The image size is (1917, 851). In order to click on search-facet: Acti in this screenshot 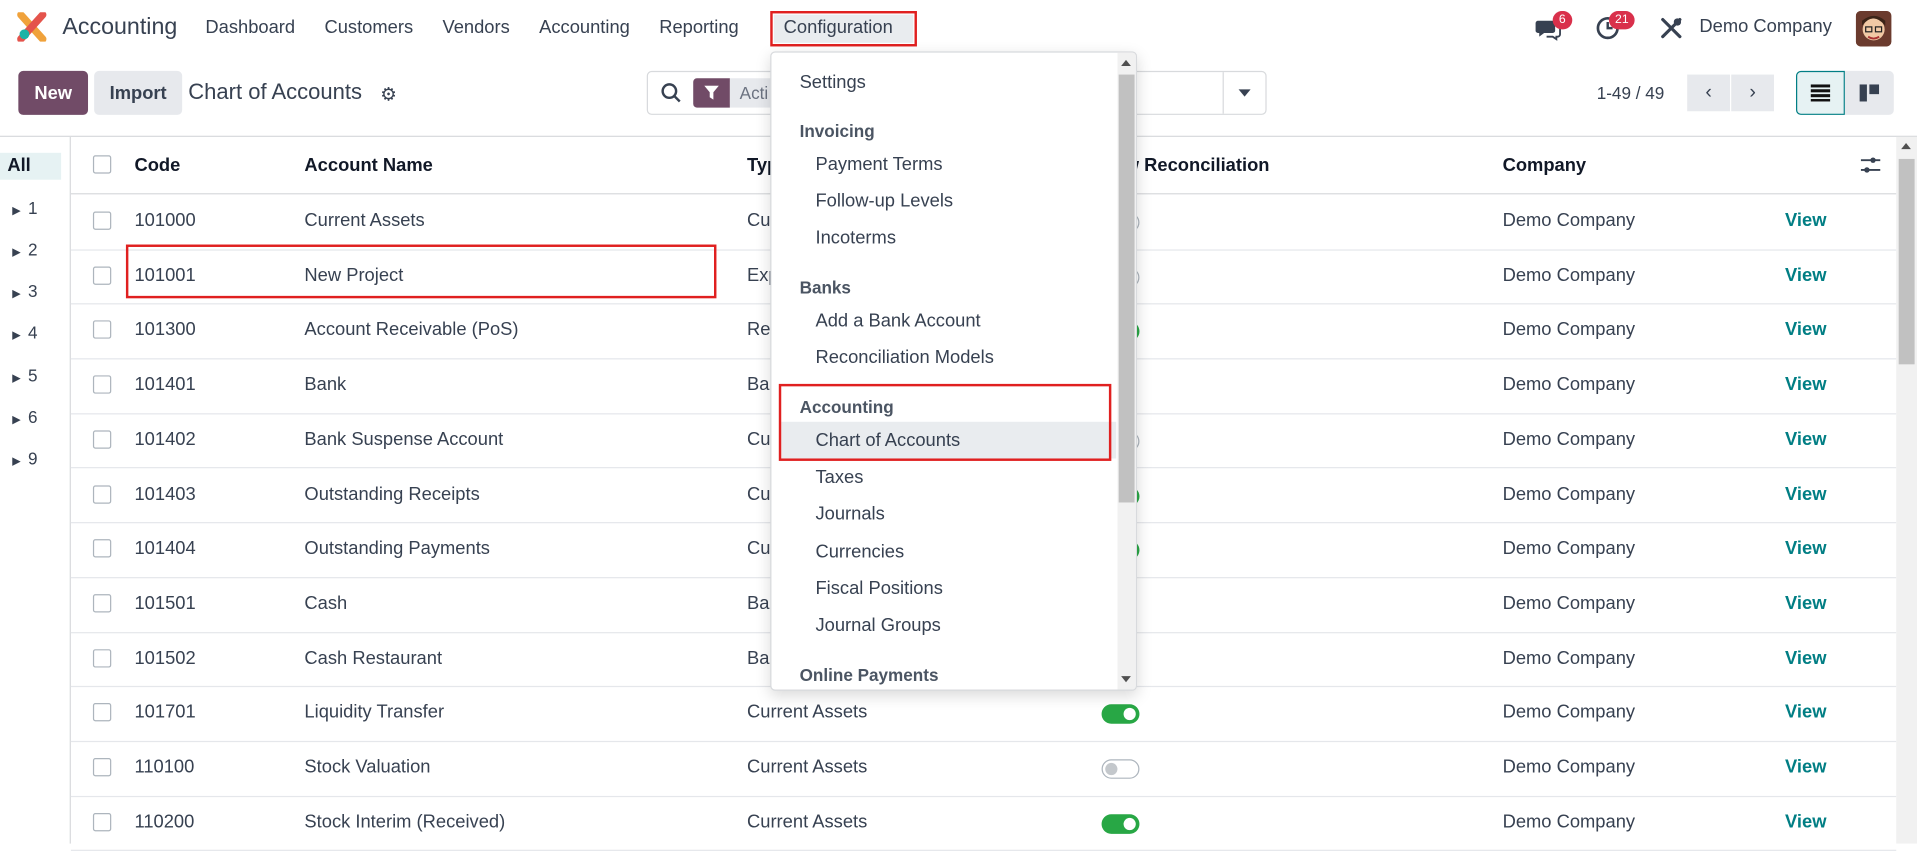, I will do `click(735, 93)`.